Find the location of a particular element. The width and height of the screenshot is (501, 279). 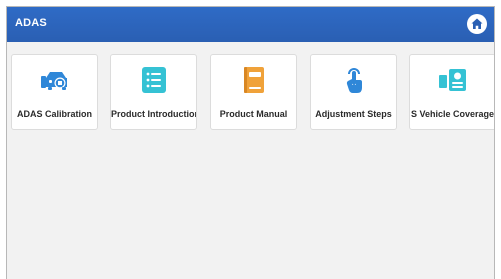

tile-product-introduction: Product Introduction is located at coordinates (153, 92).